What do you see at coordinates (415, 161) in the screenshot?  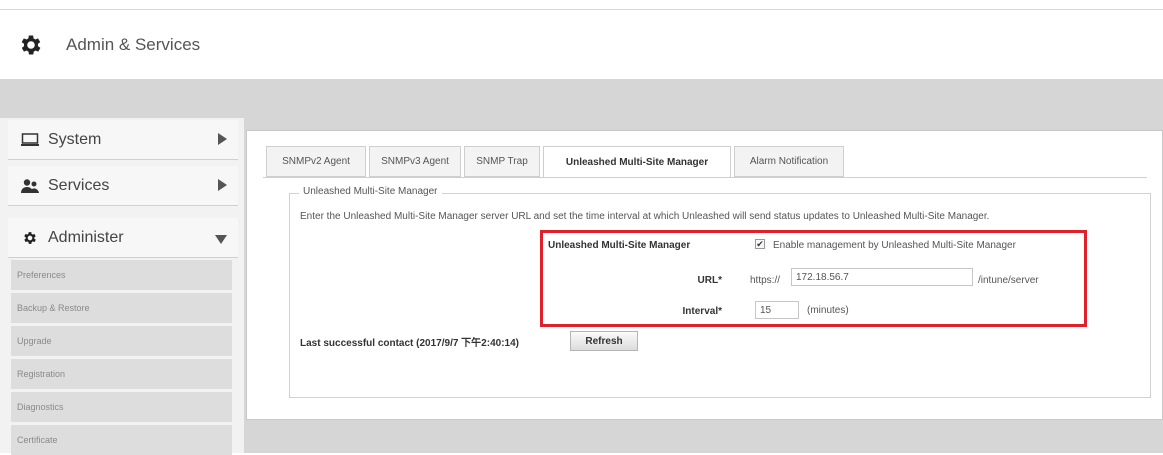 I see `tab-snmpv3-agent: SNMPv3 Agent` at bounding box center [415, 161].